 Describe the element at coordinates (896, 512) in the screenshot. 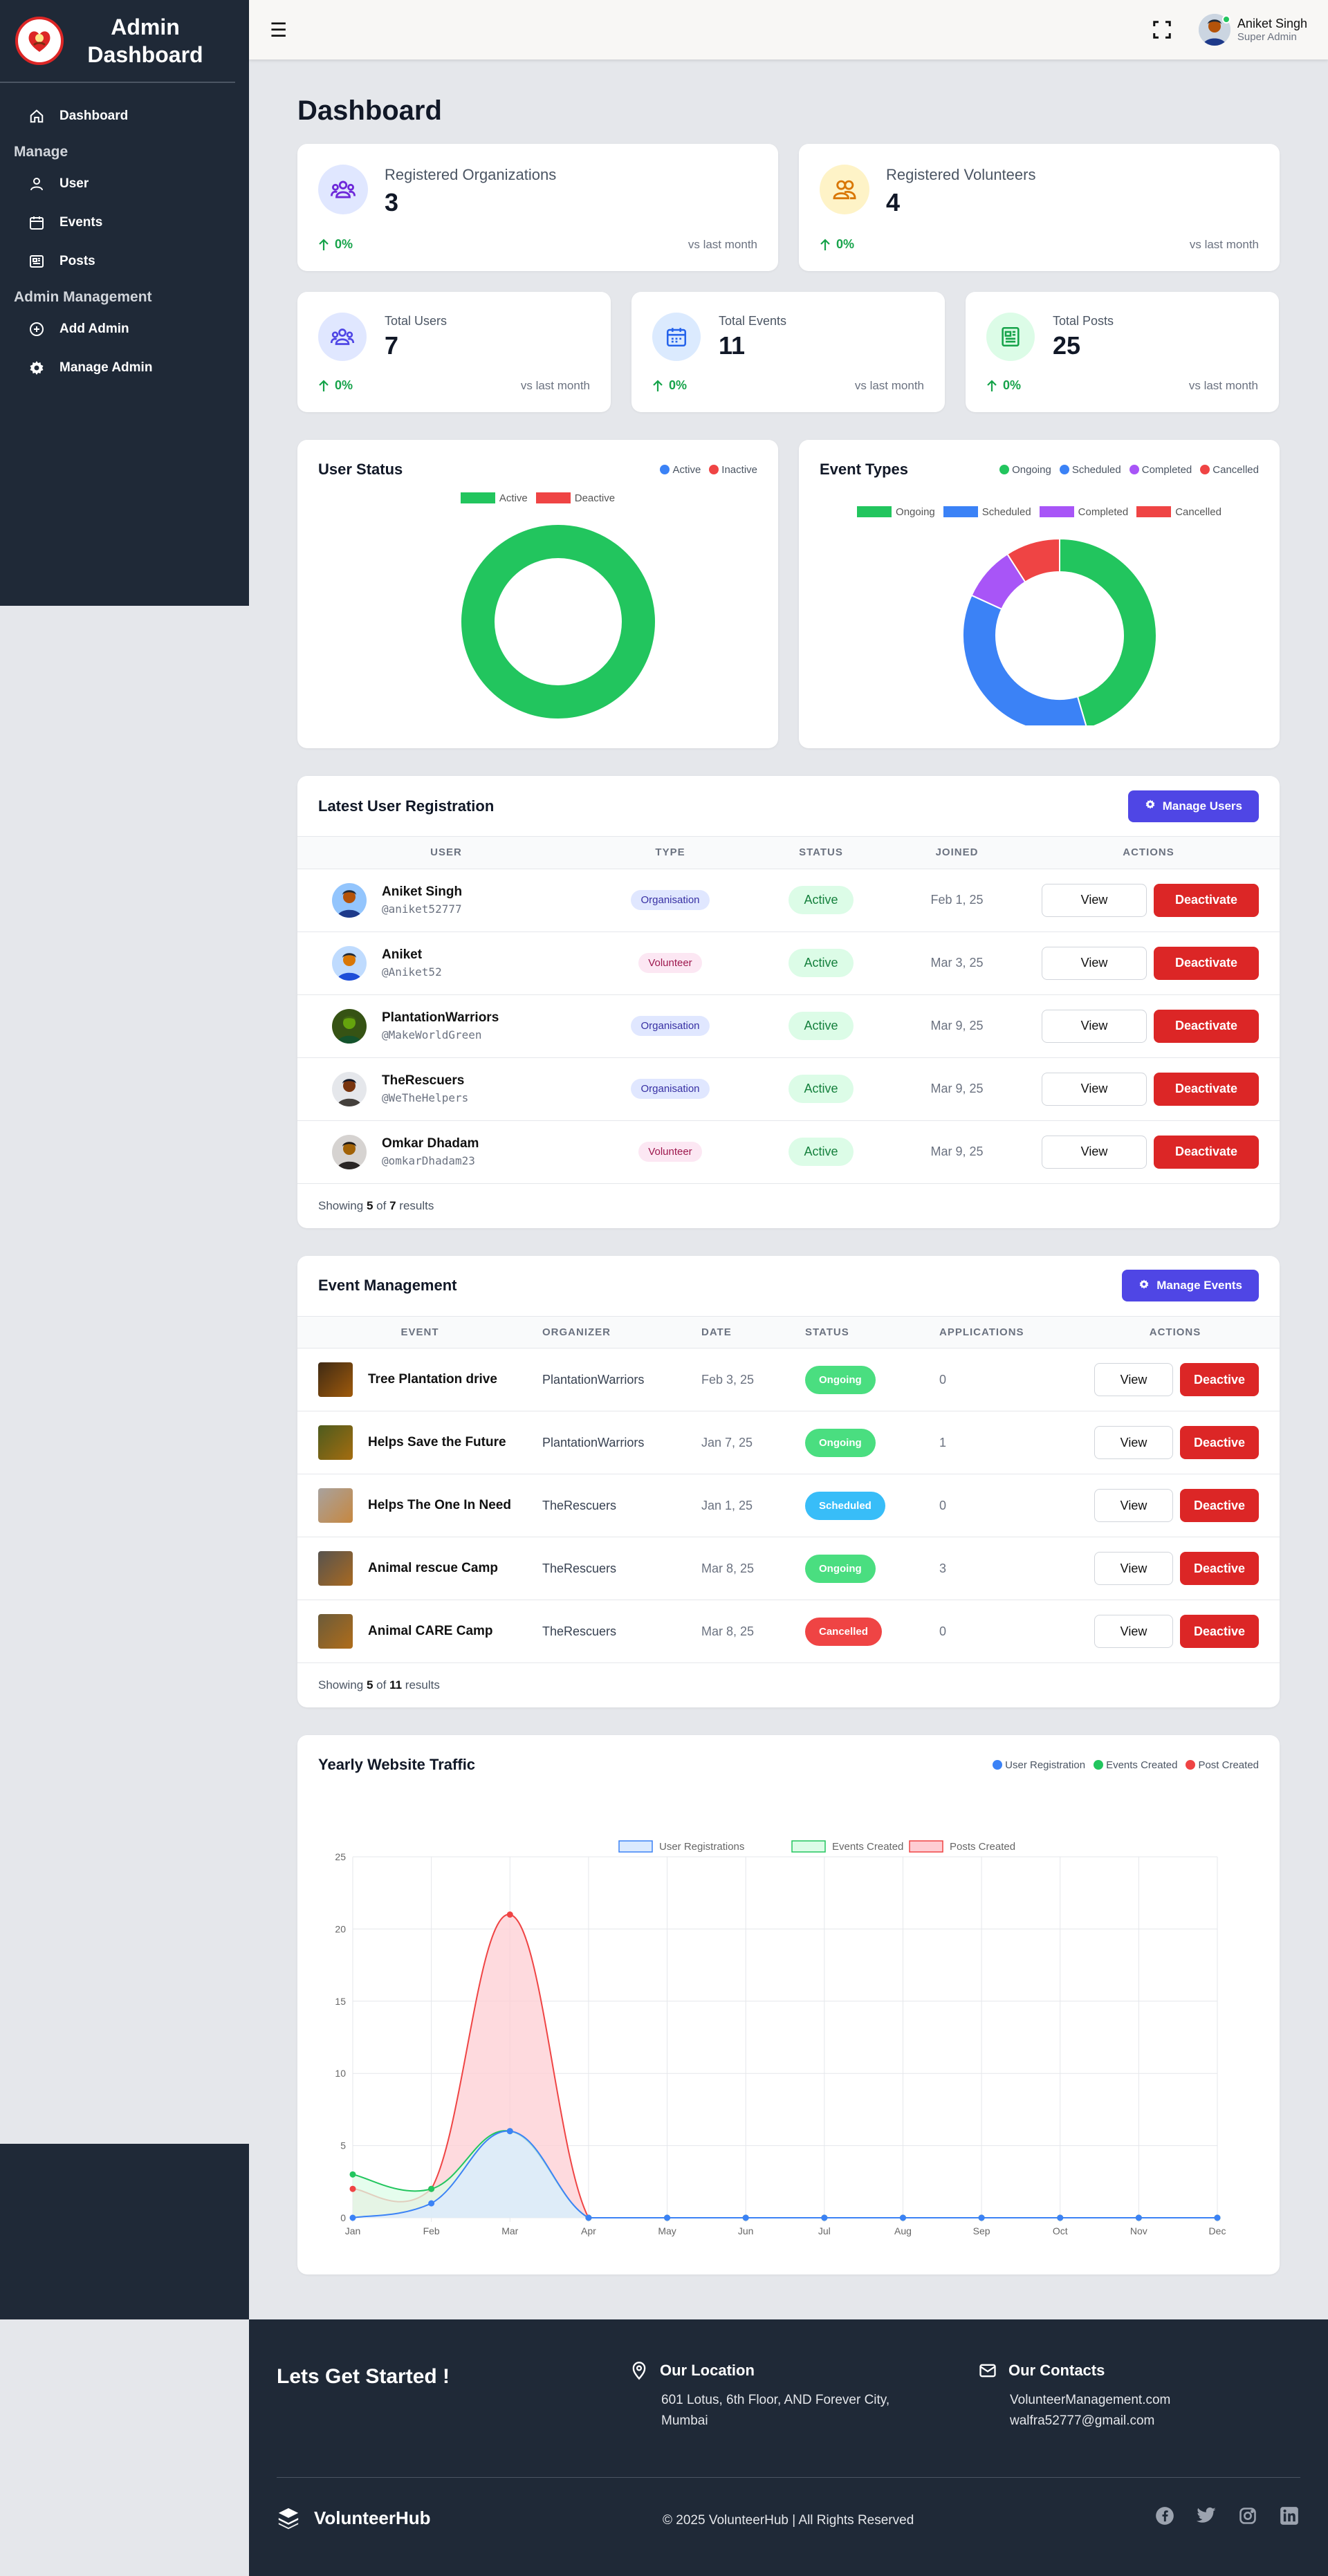

I see `legend-item: Ongoing` at that location.